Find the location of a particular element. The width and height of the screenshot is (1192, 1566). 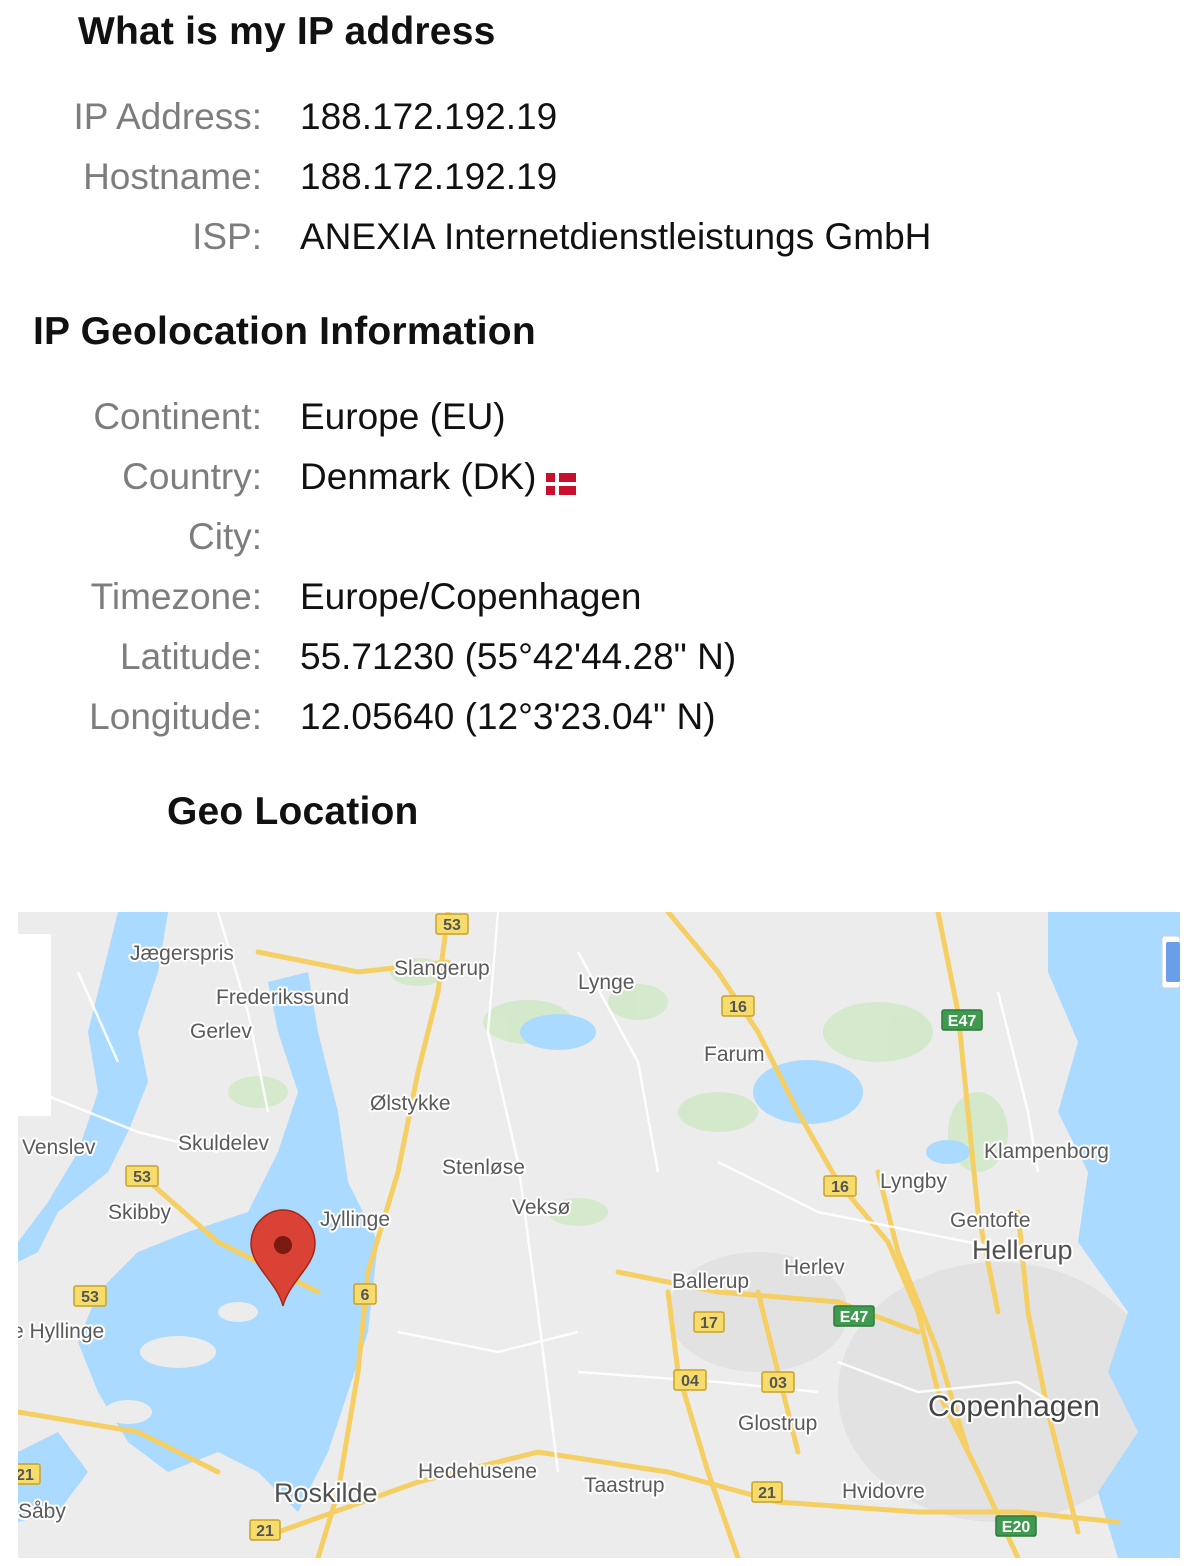

place-label: Jægerspris is located at coordinates (182, 953).